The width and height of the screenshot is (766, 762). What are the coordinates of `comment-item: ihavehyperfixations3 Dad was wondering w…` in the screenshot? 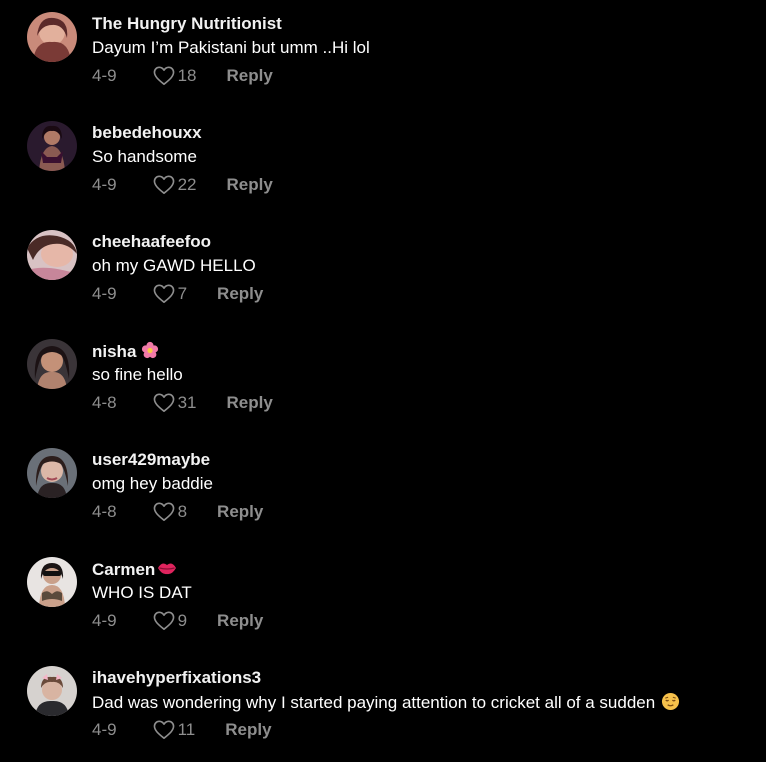 It's located at (383, 704).